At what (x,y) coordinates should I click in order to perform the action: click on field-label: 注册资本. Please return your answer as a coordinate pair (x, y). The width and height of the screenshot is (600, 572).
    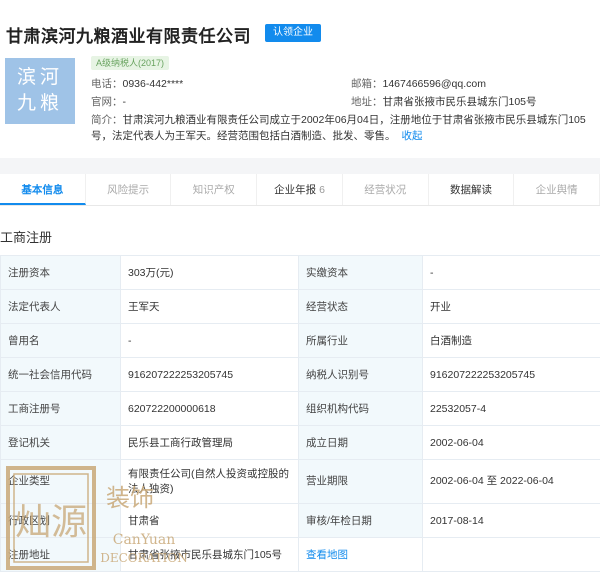
    Looking at the image, I should click on (60, 272).